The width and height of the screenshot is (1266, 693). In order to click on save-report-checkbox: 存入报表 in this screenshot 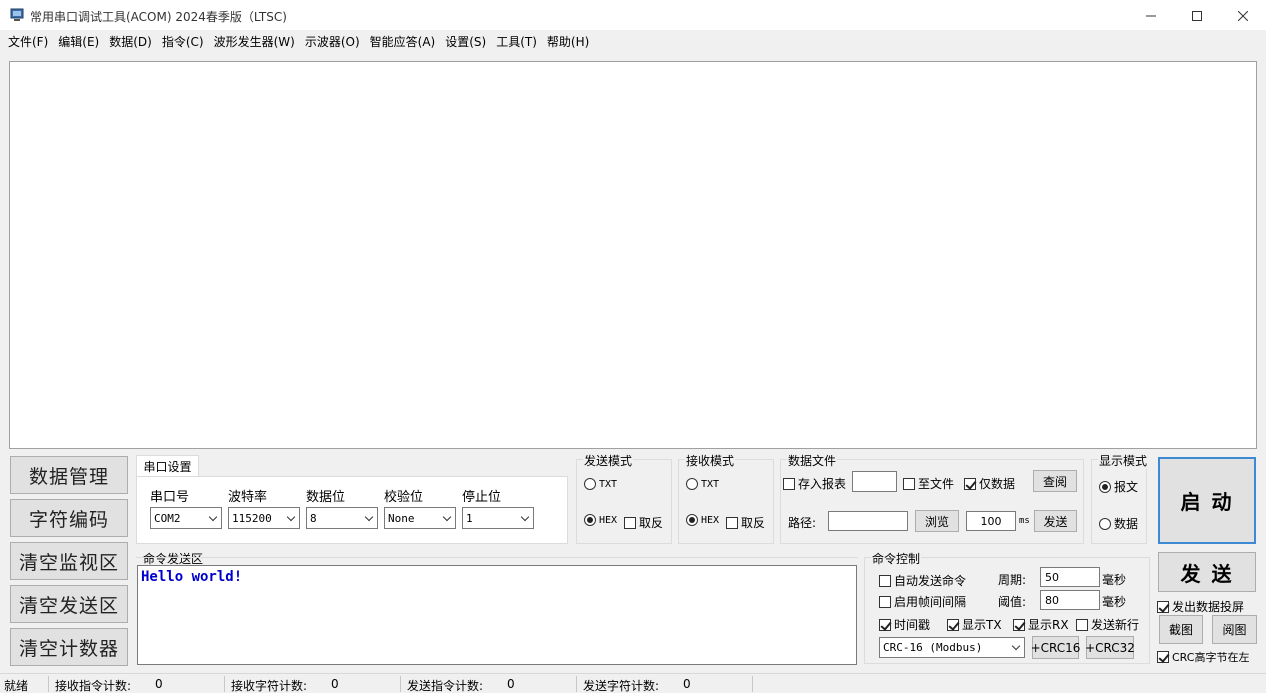, I will do `click(814, 483)`.